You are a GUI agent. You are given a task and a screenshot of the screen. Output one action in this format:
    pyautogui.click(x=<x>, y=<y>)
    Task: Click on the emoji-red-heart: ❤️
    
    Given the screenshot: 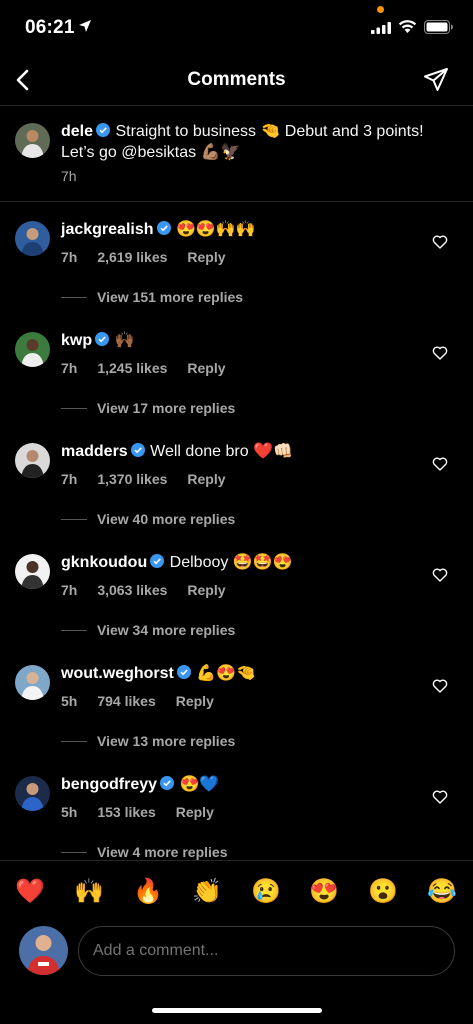 What is the action you would take?
    pyautogui.click(x=30, y=892)
    